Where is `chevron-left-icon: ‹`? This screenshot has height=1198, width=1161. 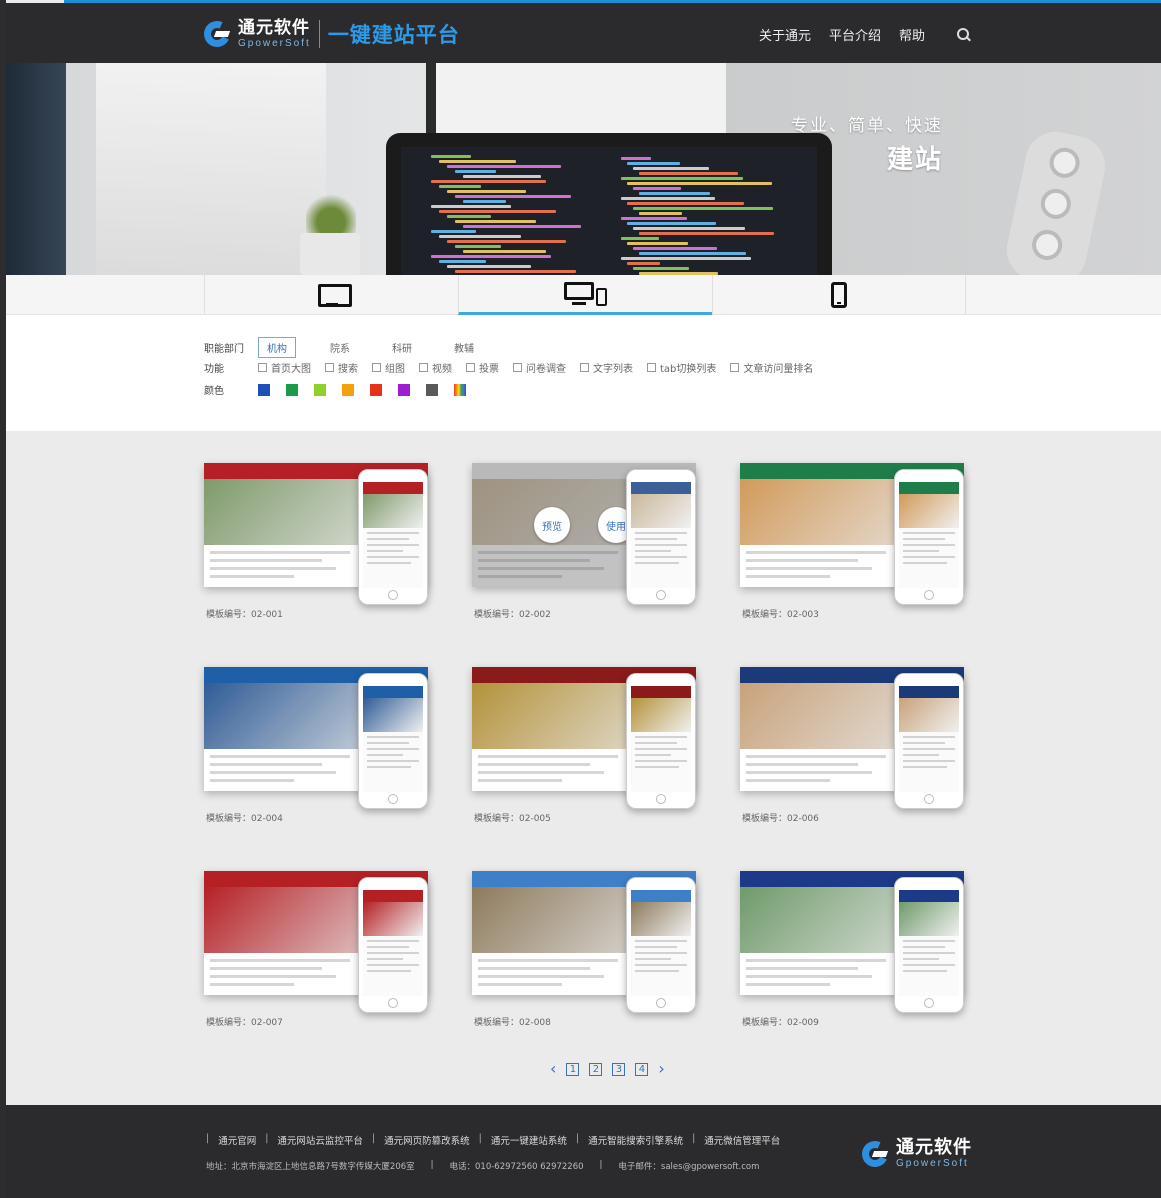
chevron-left-icon: ‹ is located at coordinates (553, 1069).